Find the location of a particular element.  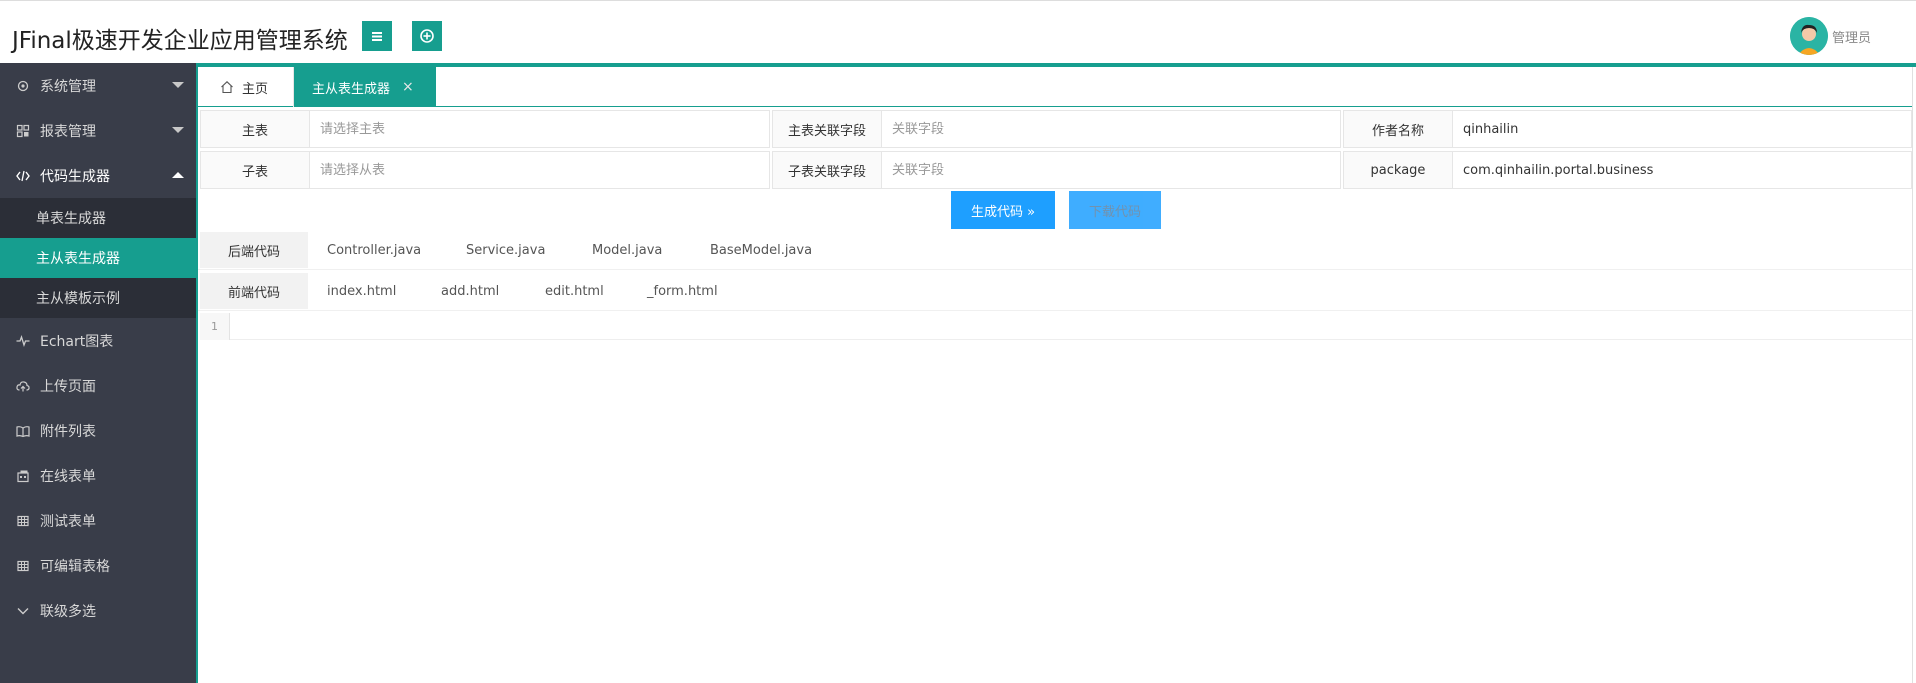

code-tab-controller: Controller.java is located at coordinates (374, 250).